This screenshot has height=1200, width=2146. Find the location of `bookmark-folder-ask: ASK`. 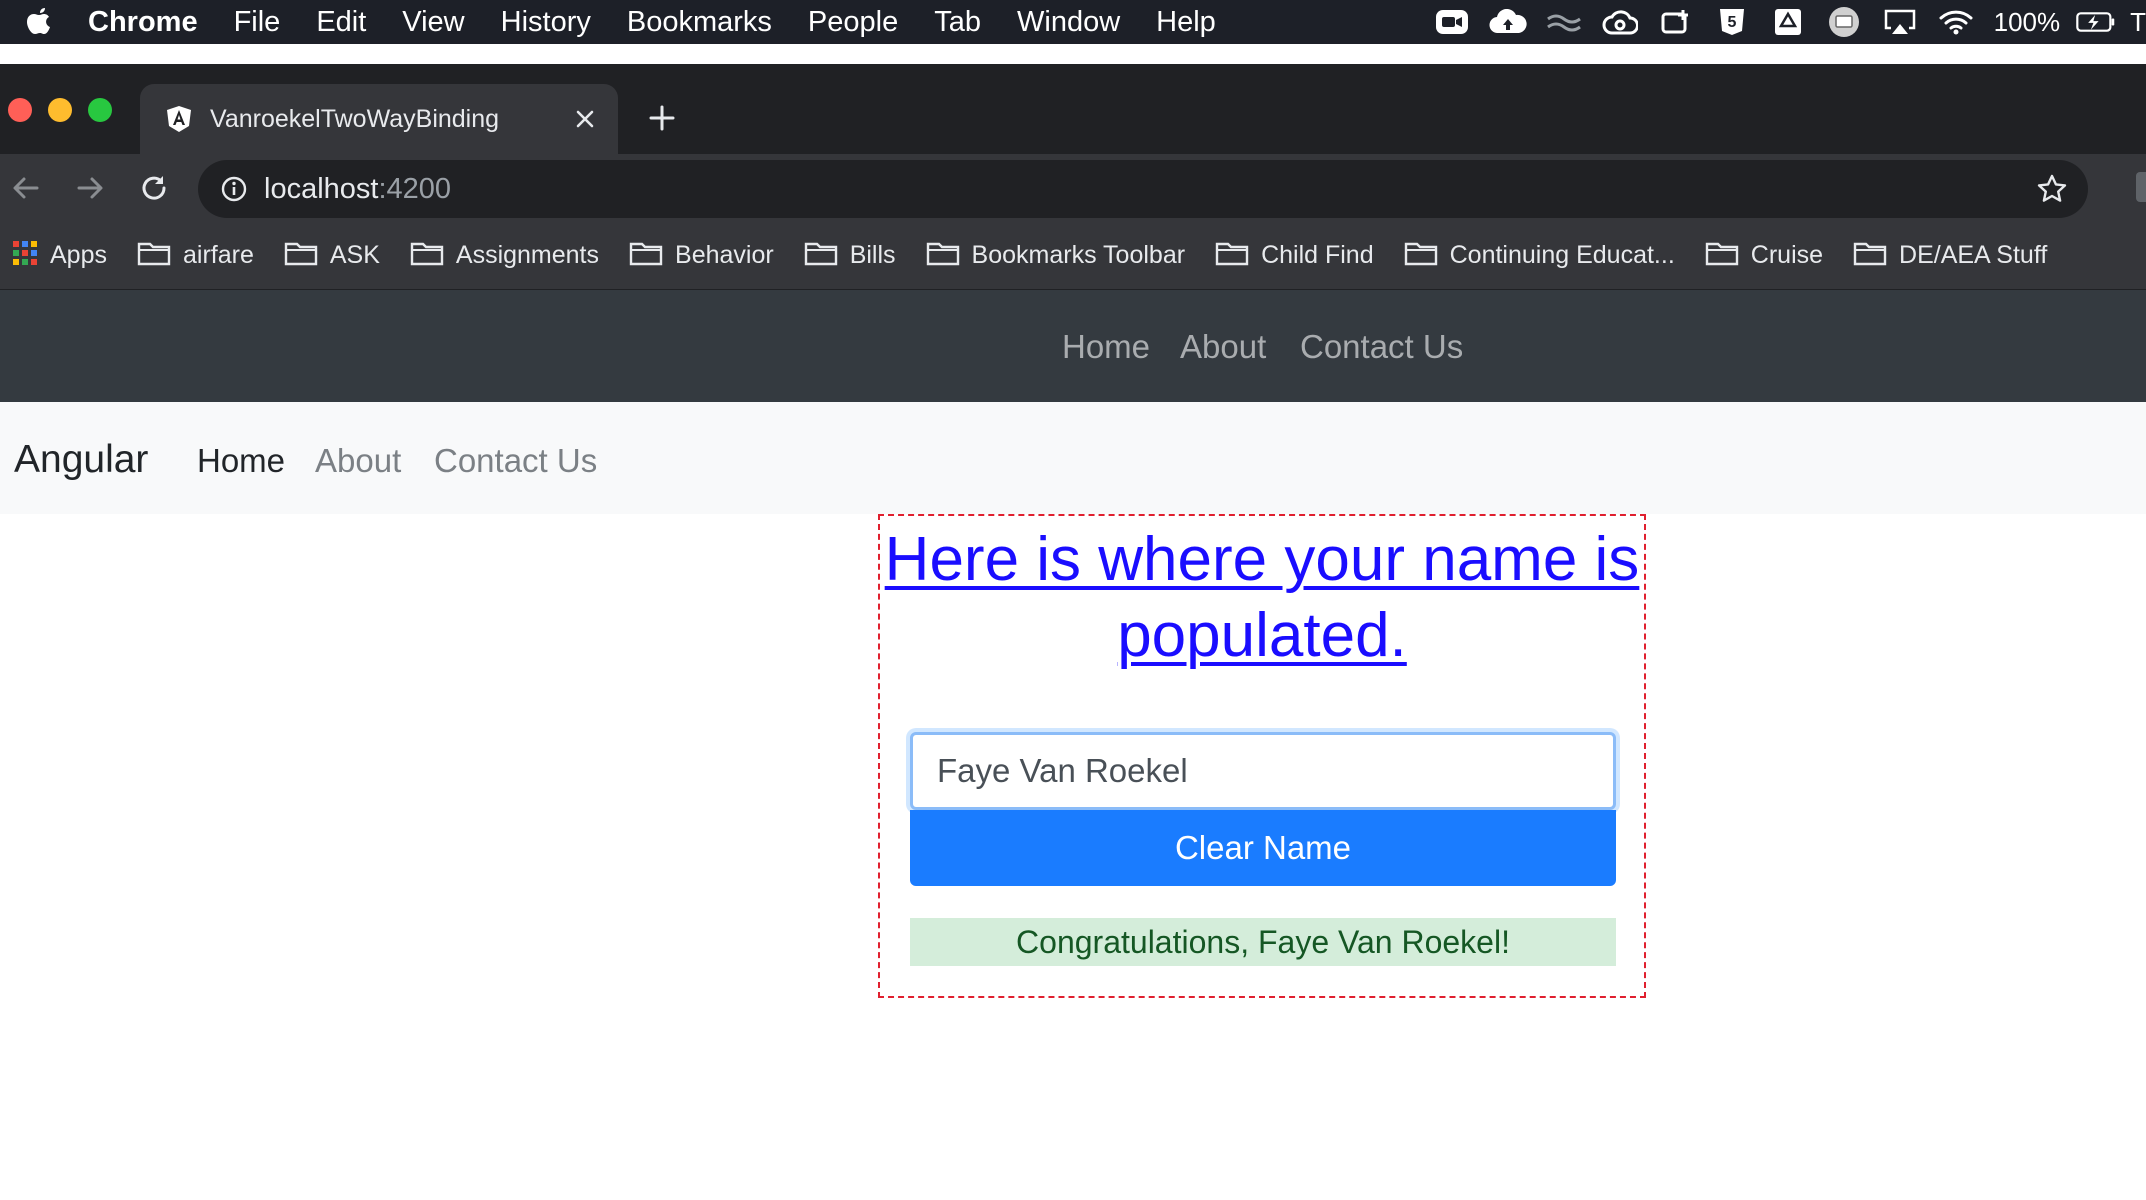

bookmark-folder-ask: ASK is located at coordinates (332, 255).